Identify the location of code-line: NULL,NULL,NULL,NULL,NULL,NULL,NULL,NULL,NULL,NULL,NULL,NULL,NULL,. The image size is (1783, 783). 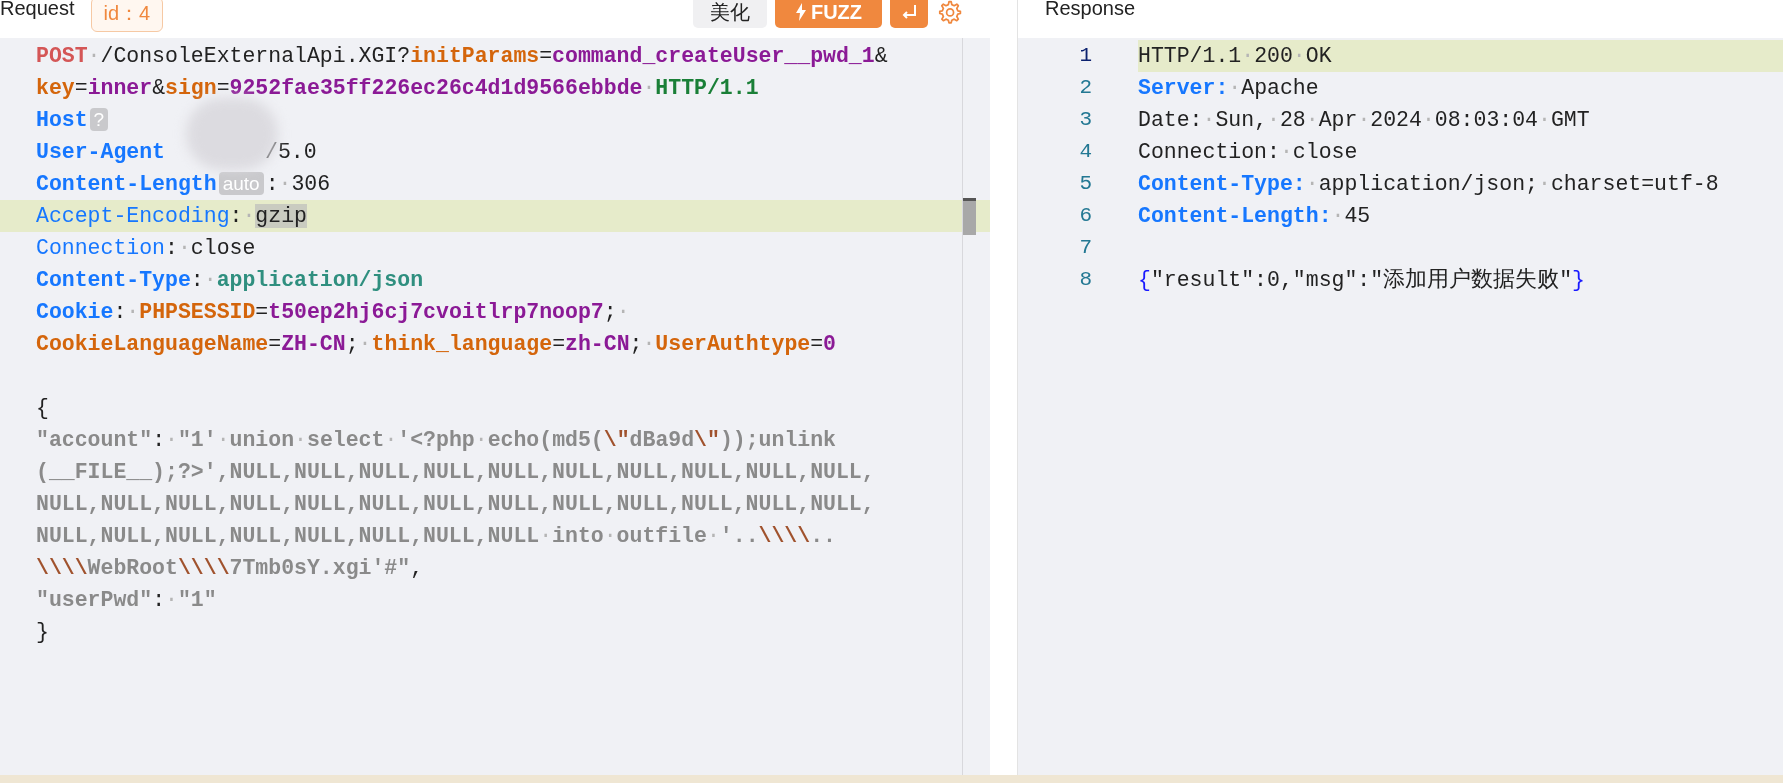
(455, 504).